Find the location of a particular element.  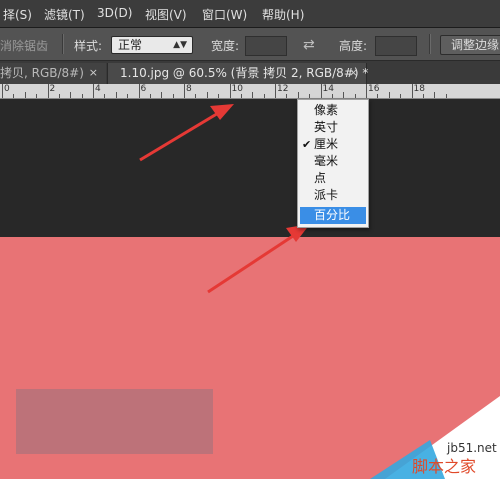

site-watermark: jb51.net 脚本之家 is located at coordinates (435, 437).